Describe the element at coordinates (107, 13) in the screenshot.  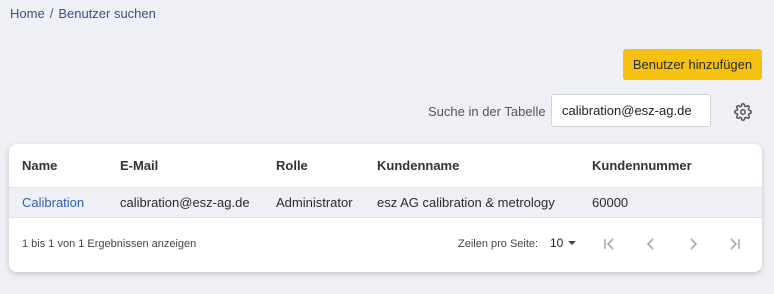
I see `breadcrumb-current: Benutzer suchen` at that location.